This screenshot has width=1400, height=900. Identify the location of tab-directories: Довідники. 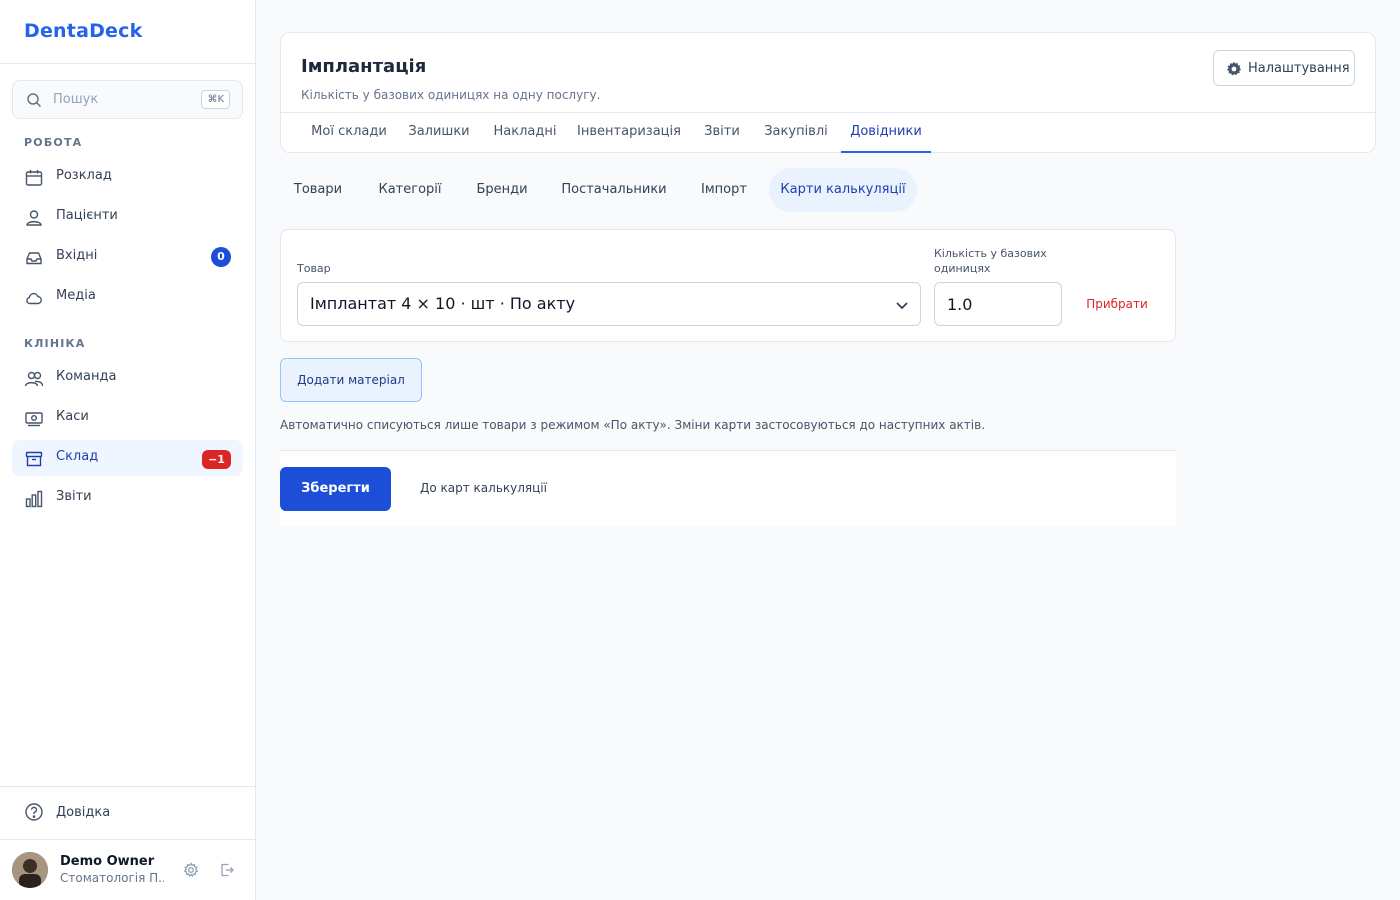
(886, 133).